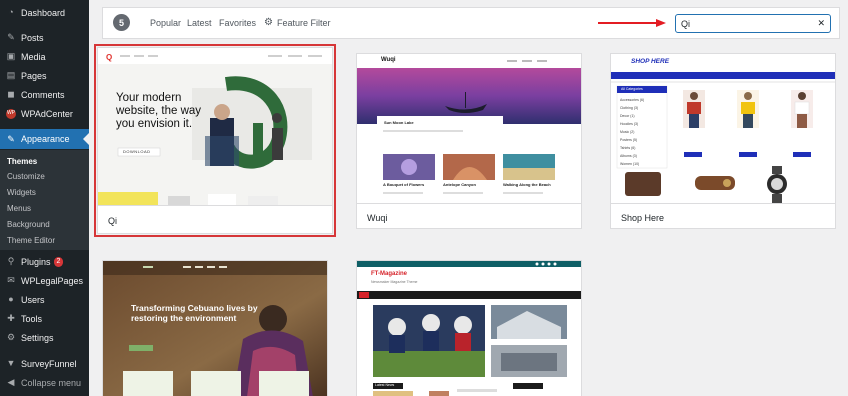 This screenshot has width=848, height=396. I want to click on menu-users: ● Users, so click(44, 299).